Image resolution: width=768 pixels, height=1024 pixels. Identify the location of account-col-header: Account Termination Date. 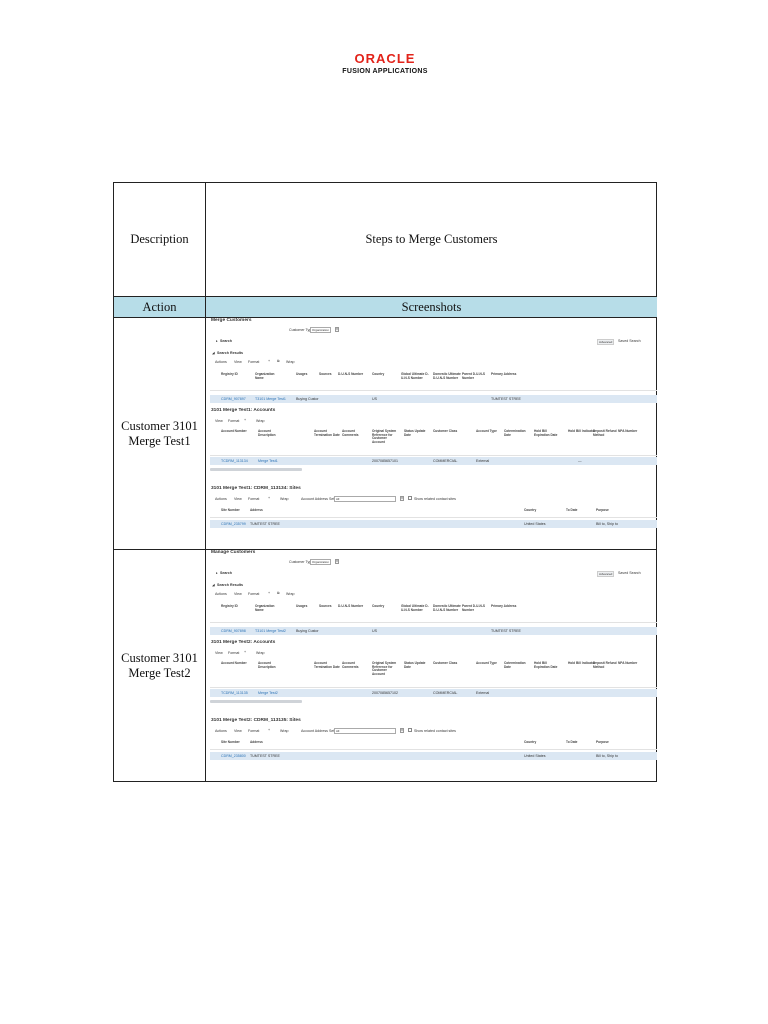
(327, 433).